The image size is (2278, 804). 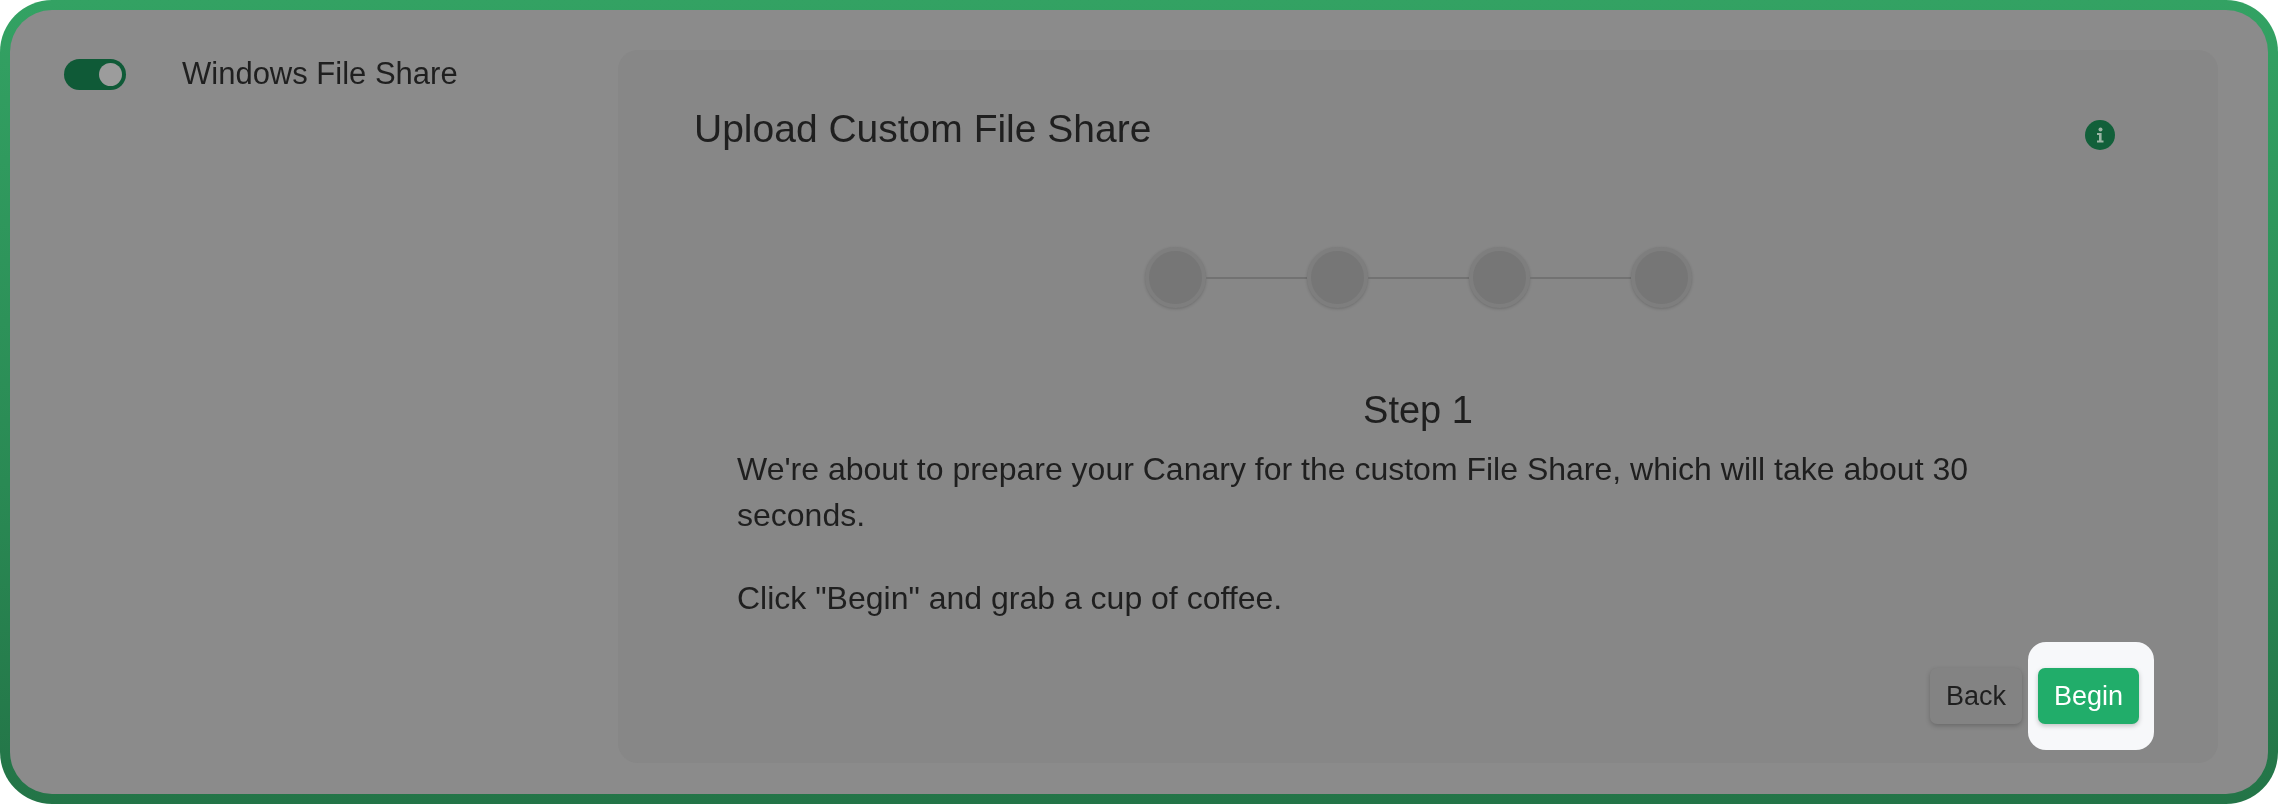 What do you see at coordinates (320, 74) in the screenshot?
I see `setting-label: Windows File Share` at bounding box center [320, 74].